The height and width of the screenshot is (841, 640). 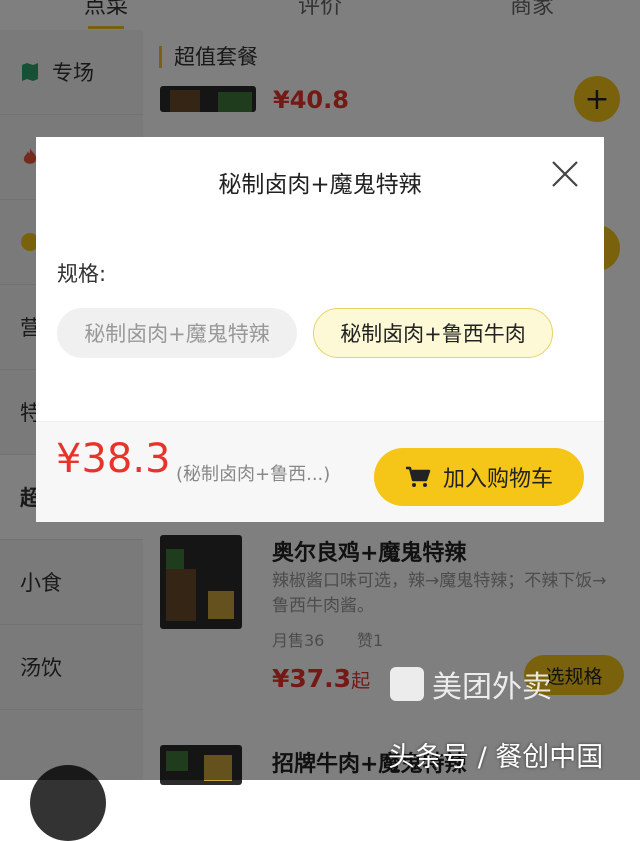 I want to click on modal-price: ¥38.3, so click(x=113, y=459).